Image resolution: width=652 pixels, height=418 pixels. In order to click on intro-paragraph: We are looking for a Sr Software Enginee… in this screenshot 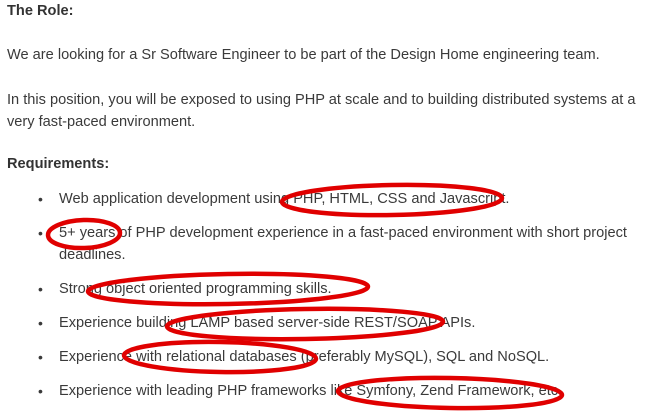, I will do `click(303, 55)`.